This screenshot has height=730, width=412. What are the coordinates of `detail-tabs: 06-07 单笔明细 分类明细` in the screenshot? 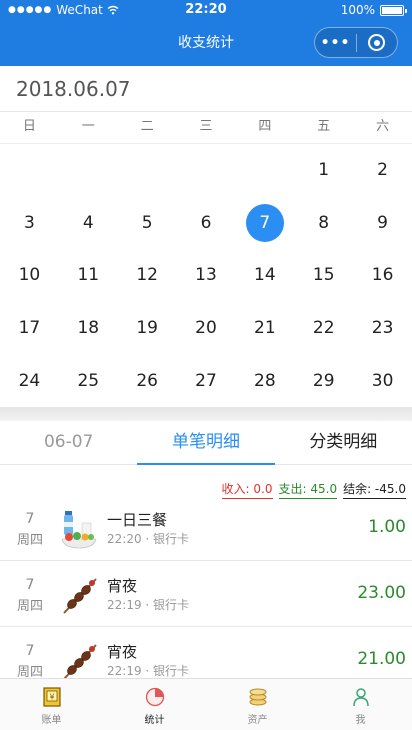 It's located at (206, 443).